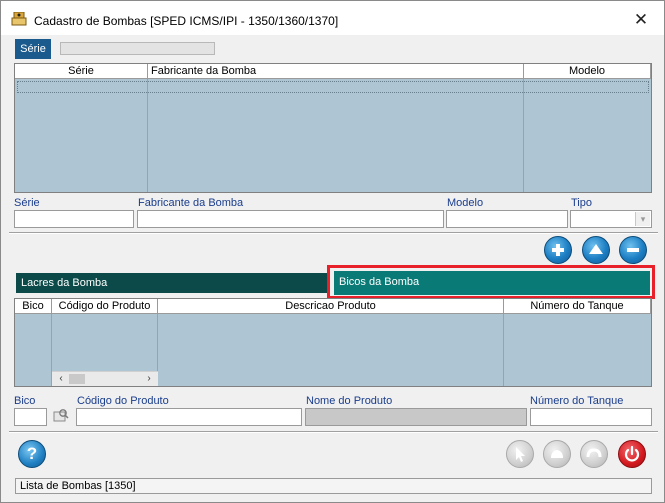 The image size is (665, 503). What do you see at coordinates (587, 71) in the screenshot?
I see `grid-header-modelo: Modelo` at bounding box center [587, 71].